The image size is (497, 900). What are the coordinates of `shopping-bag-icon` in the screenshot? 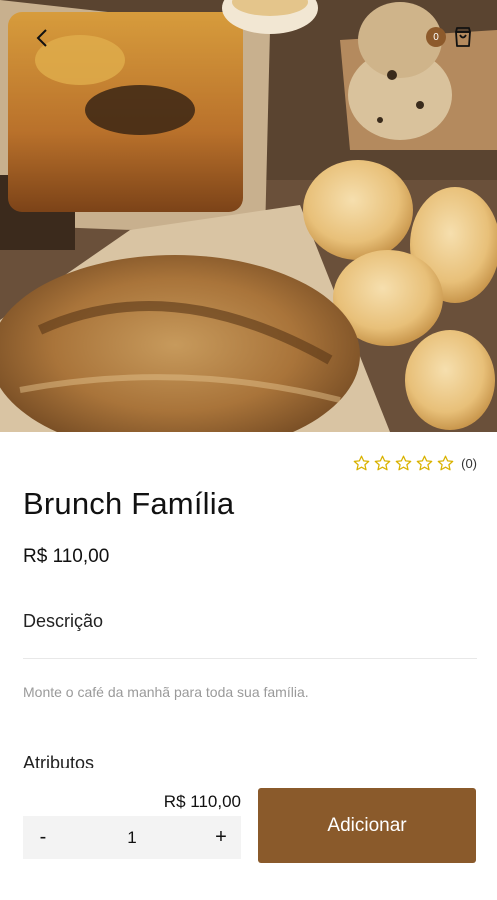 It's located at (463, 37).